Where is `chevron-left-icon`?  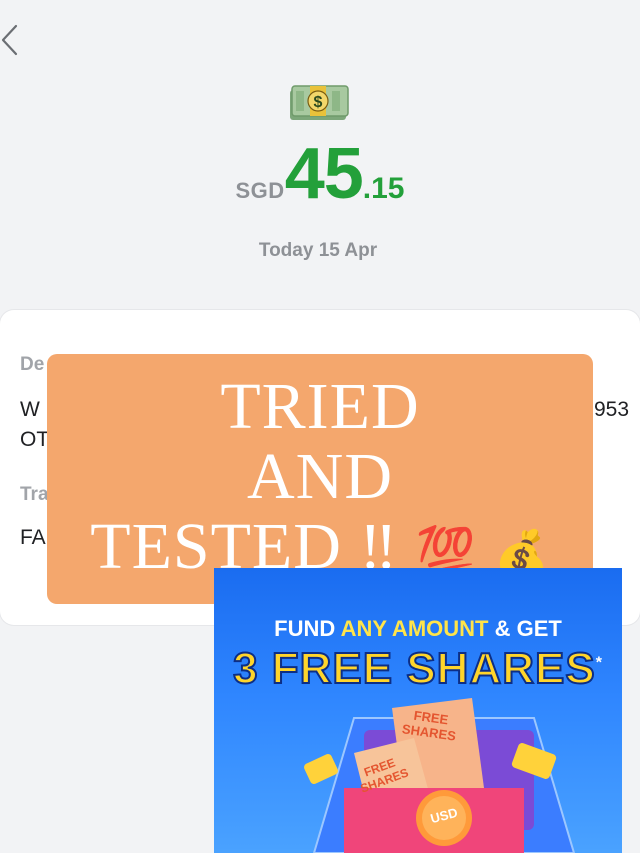 chevron-left-icon is located at coordinates (9, 40).